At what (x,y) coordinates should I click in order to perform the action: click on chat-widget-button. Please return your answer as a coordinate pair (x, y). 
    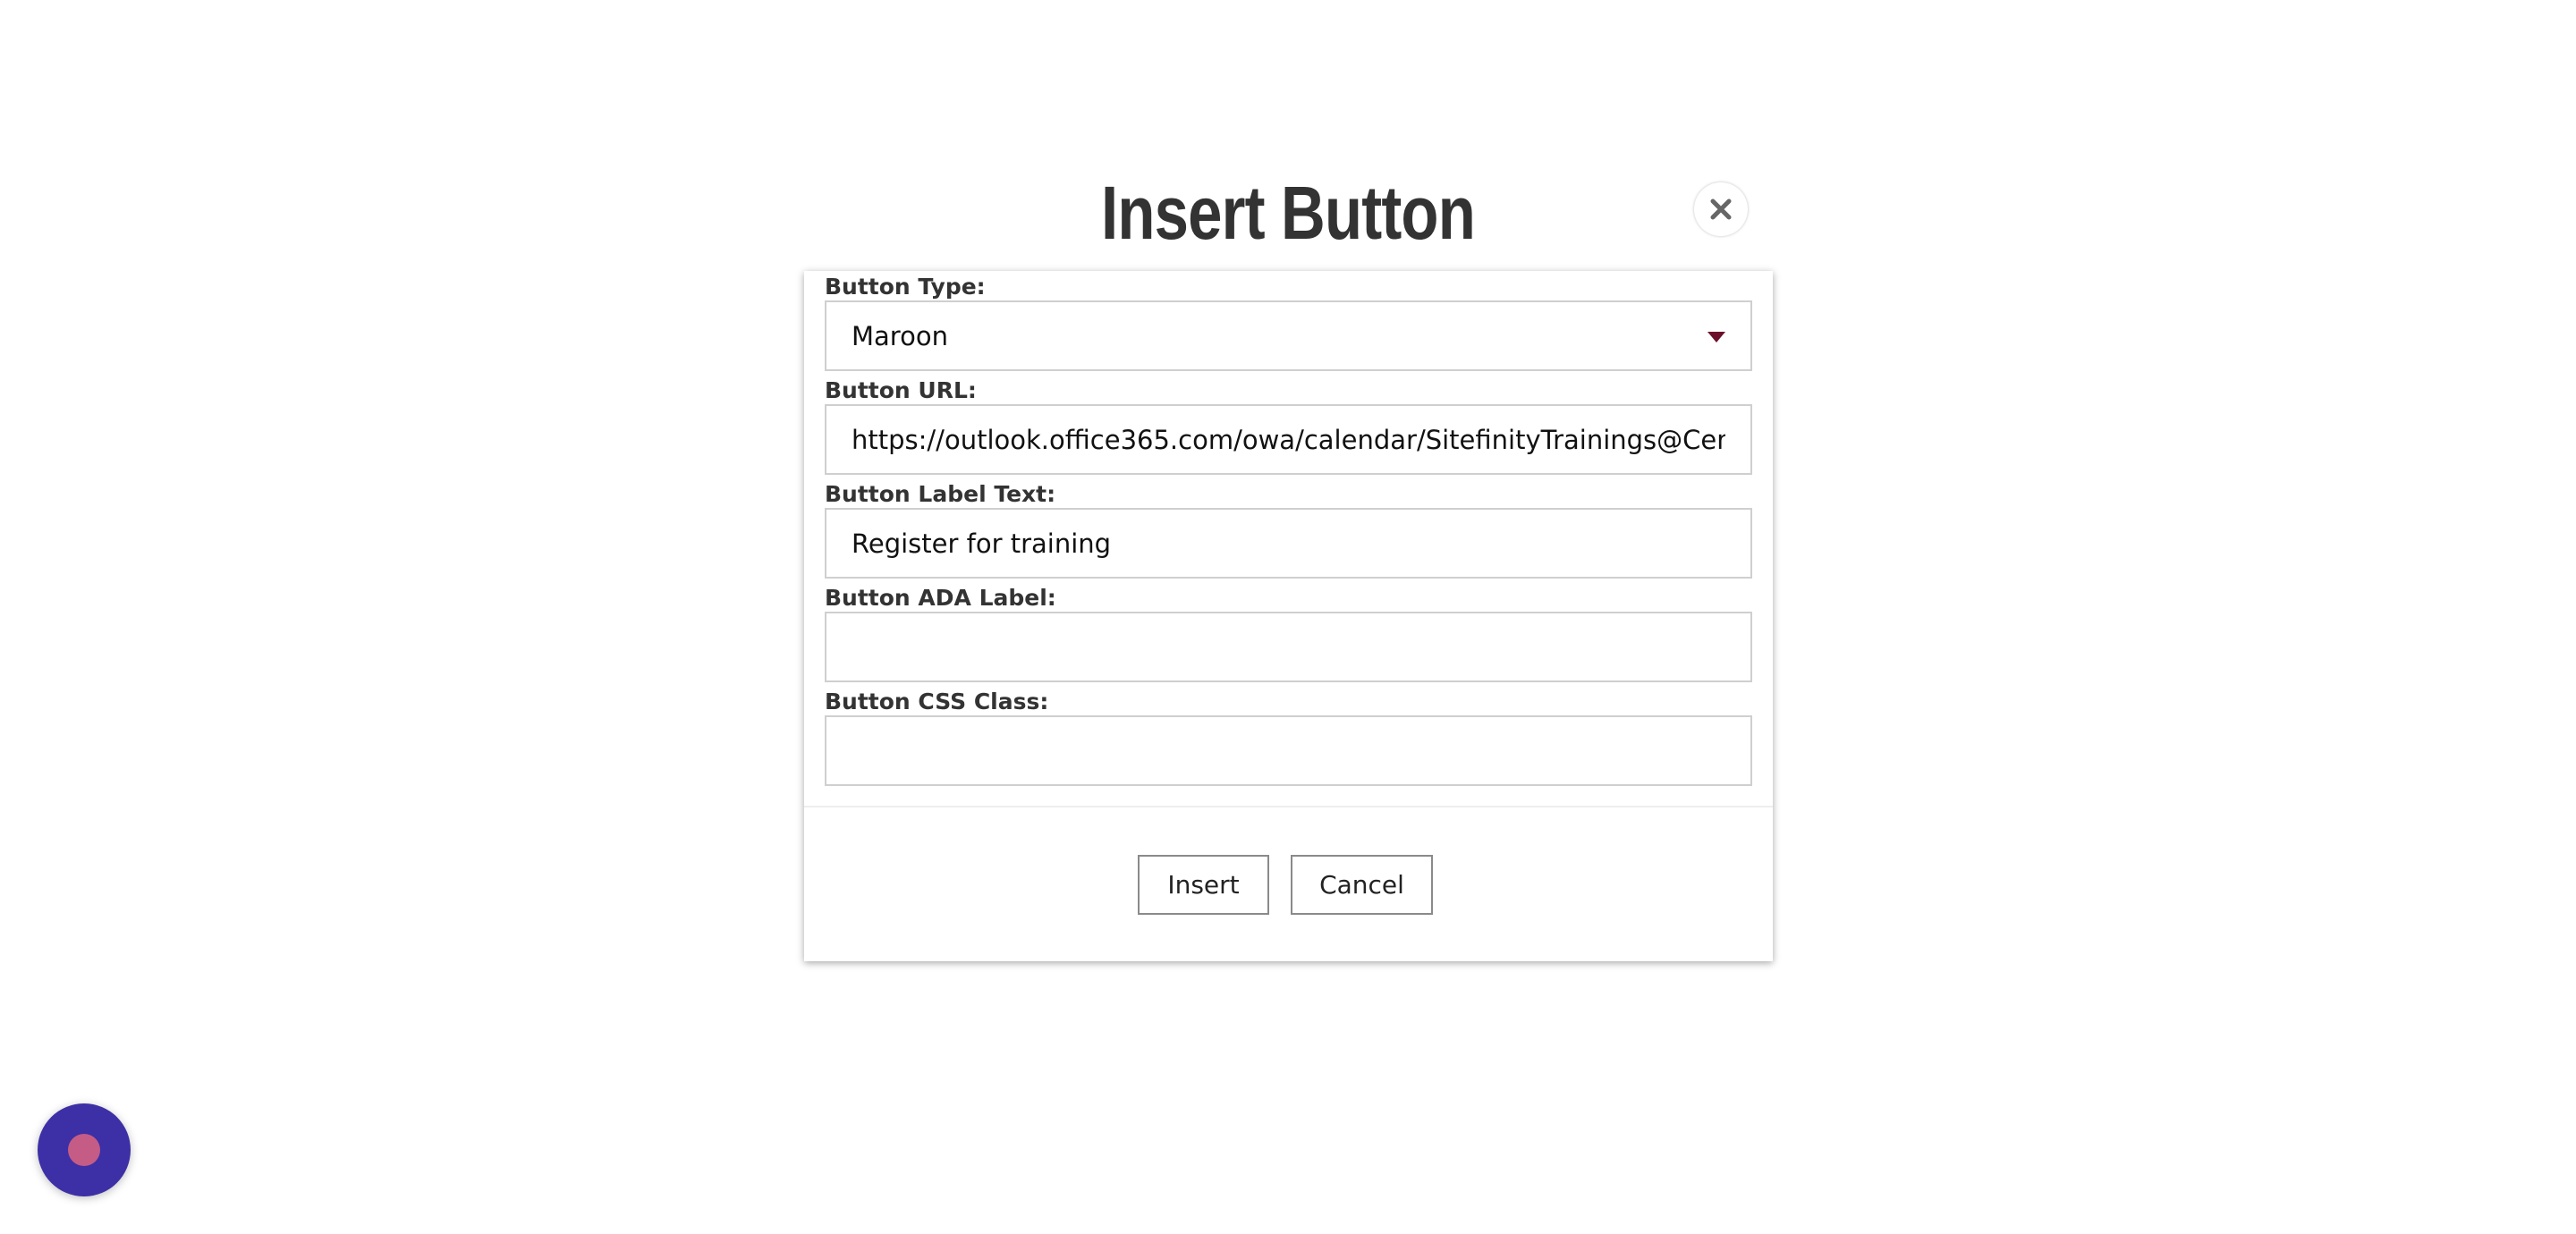
    Looking at the image, I should click on (84, 1149).